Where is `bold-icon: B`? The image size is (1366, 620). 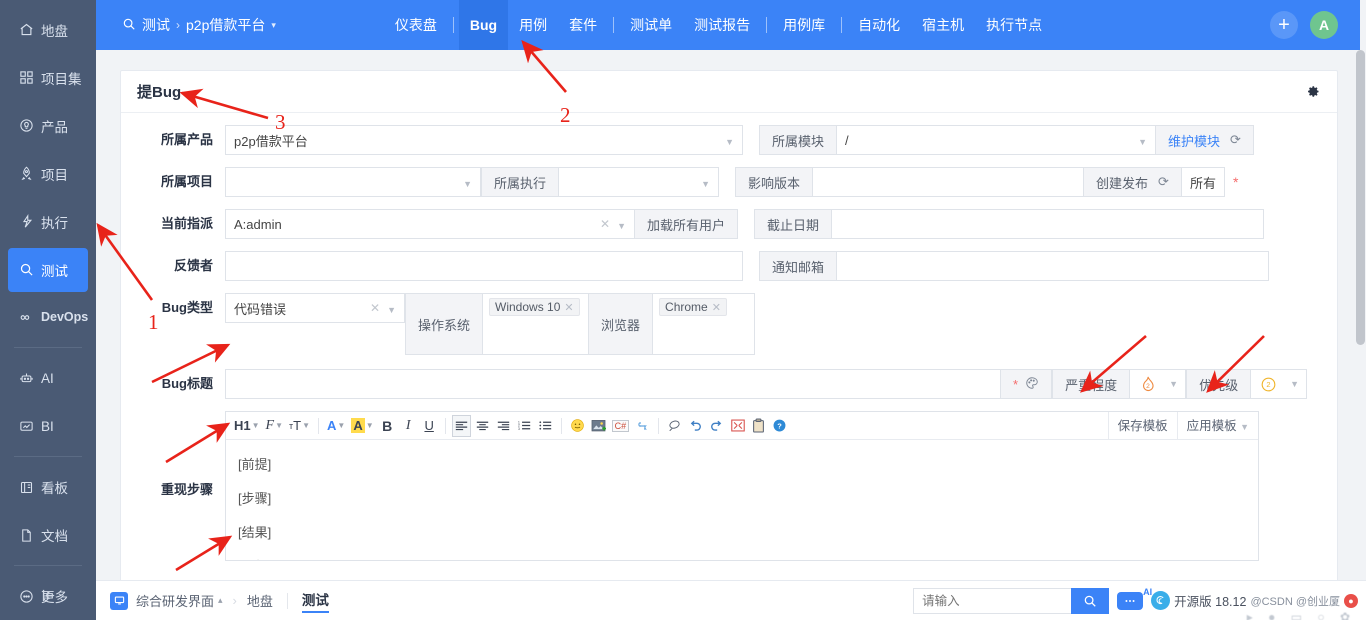 bold-icon: B is located at coordinates (387, 426).